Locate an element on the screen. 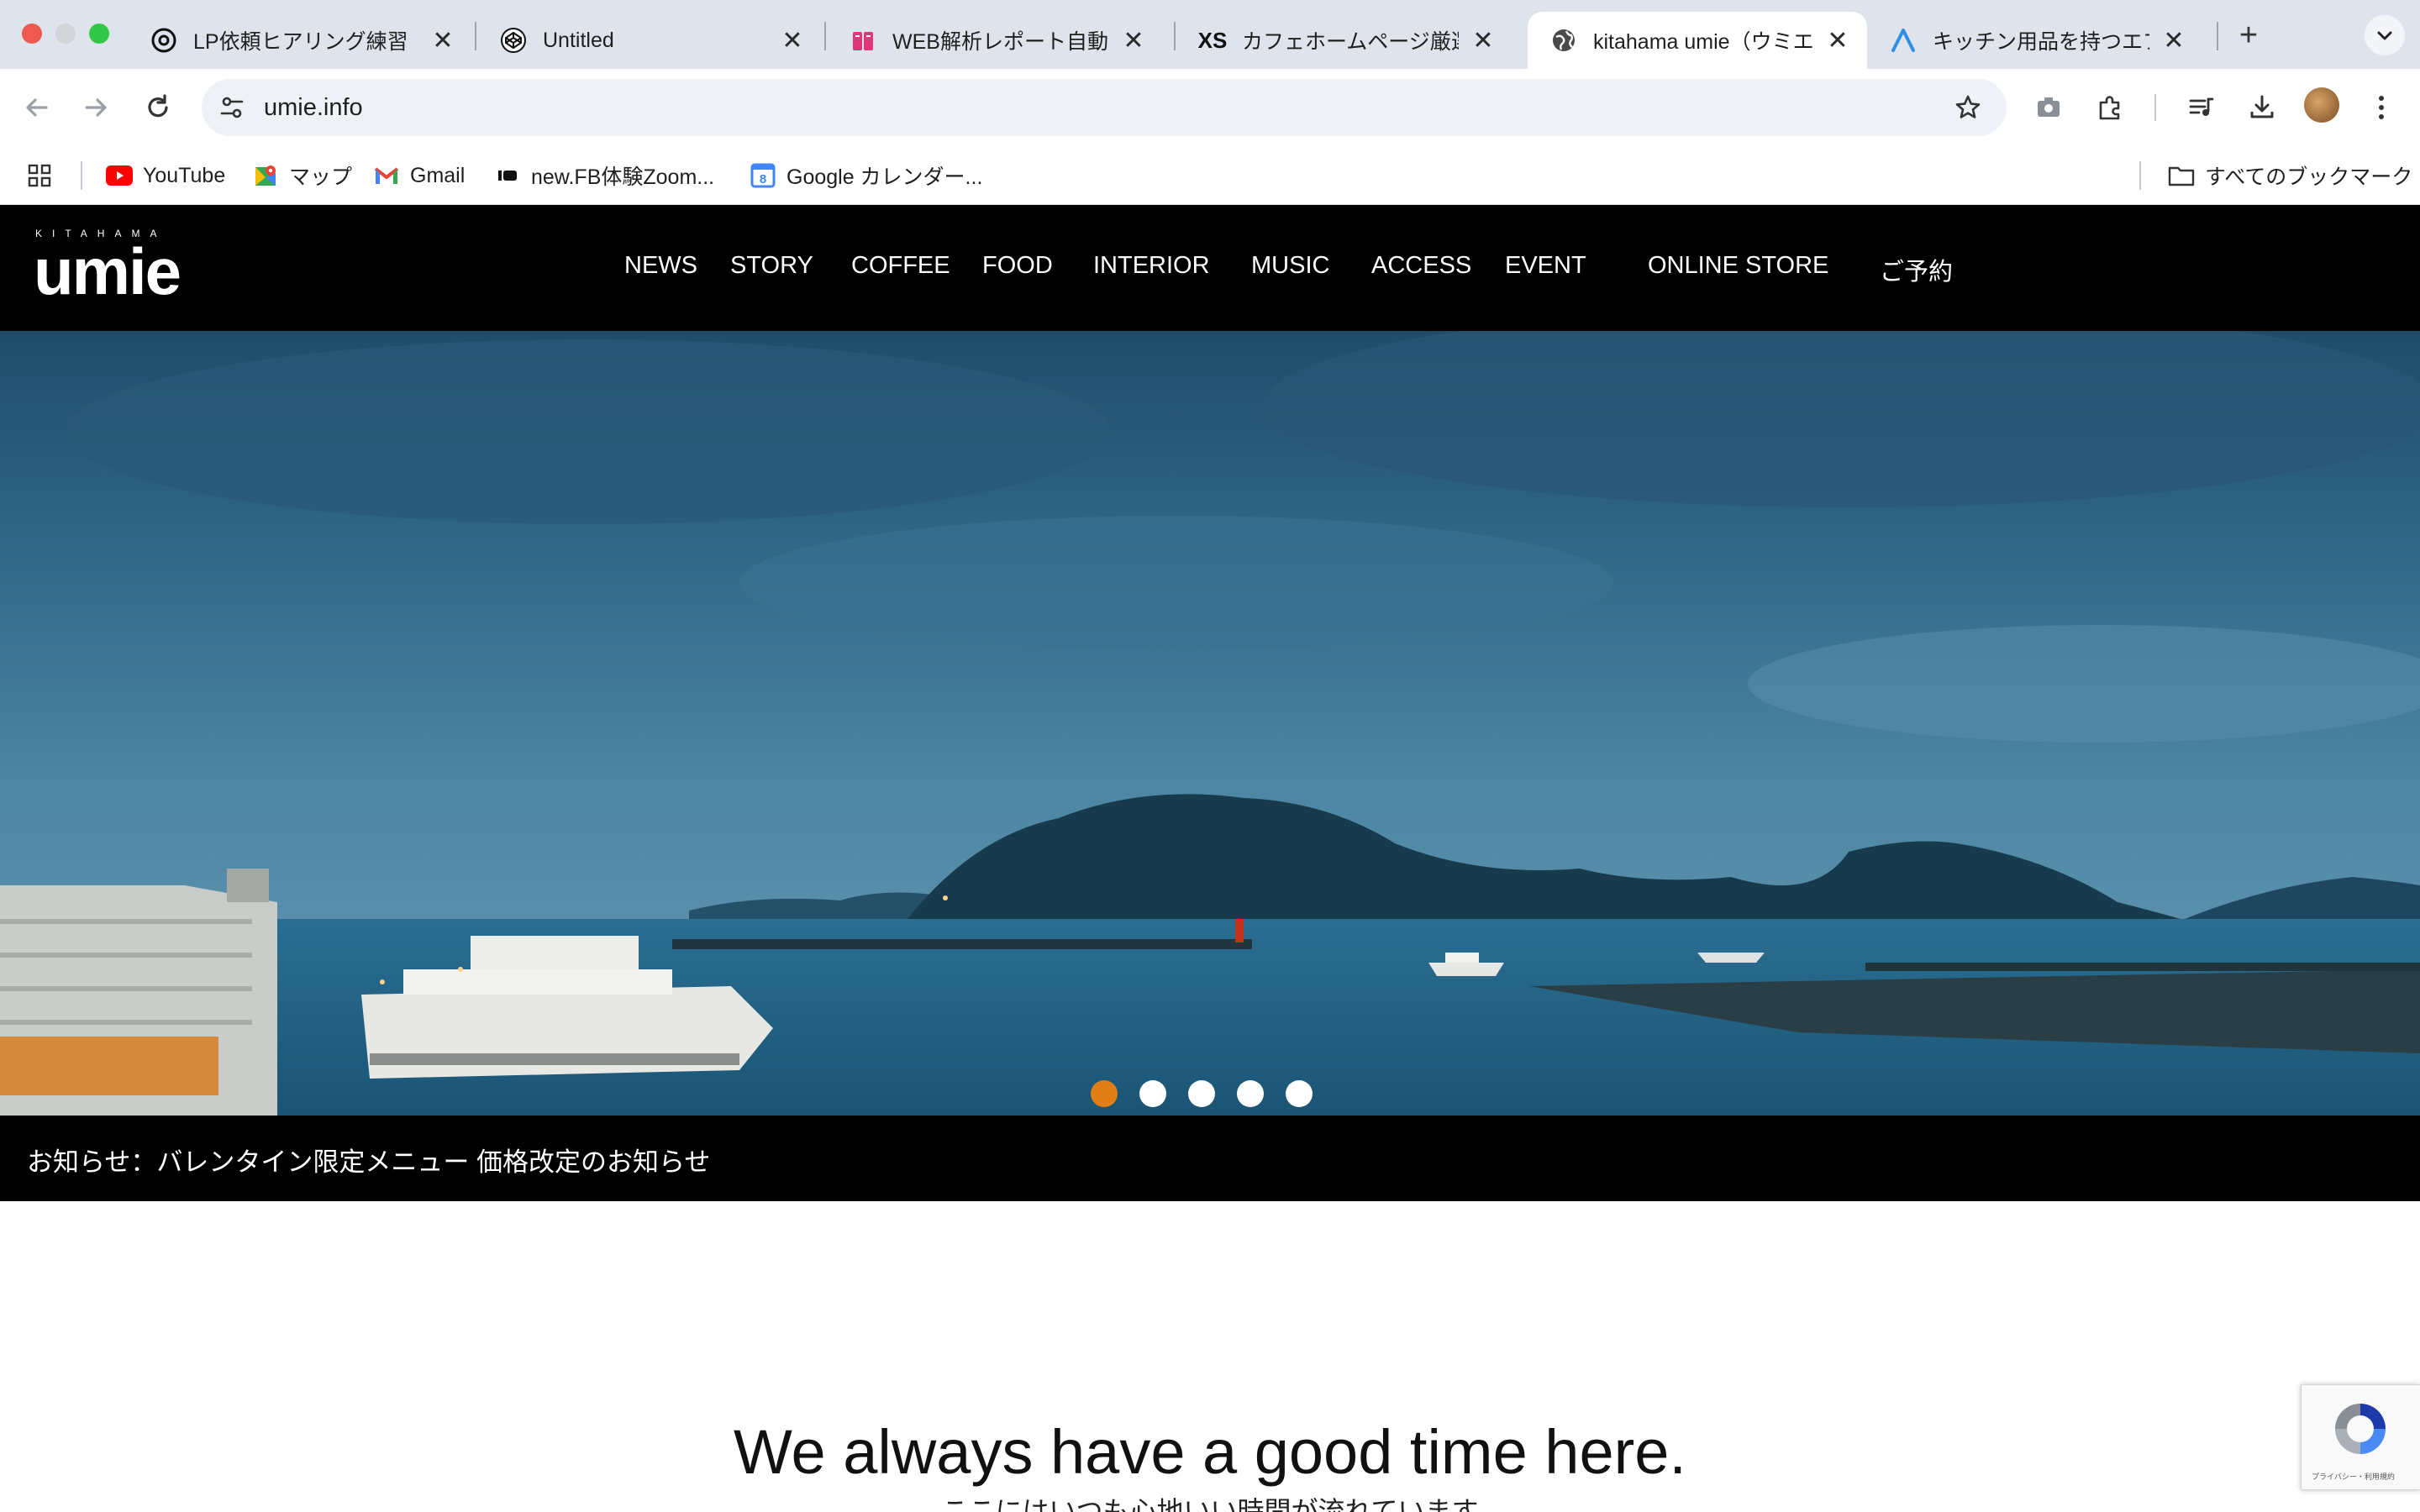 The width and height of the screenshot is (2420, 1512). bookmark-youtube: YouTube is located at coordinates (165, 175).